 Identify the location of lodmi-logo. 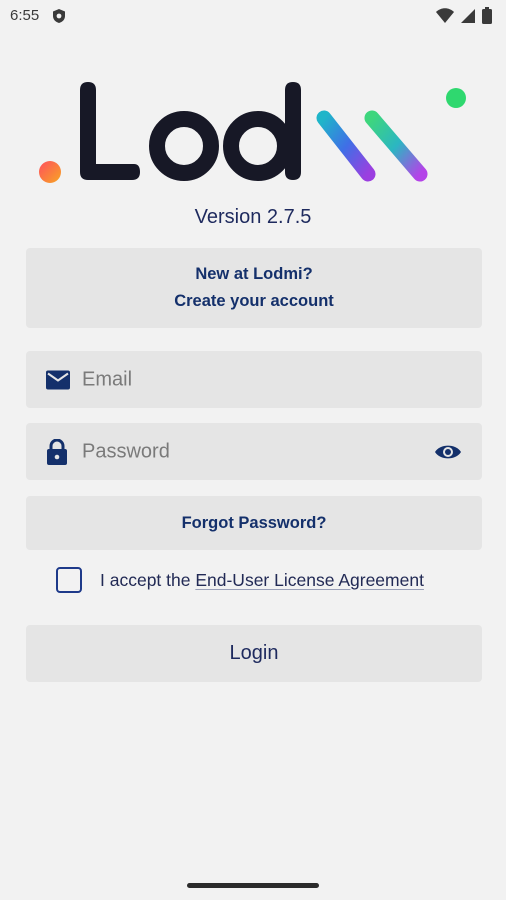
(256, 134).